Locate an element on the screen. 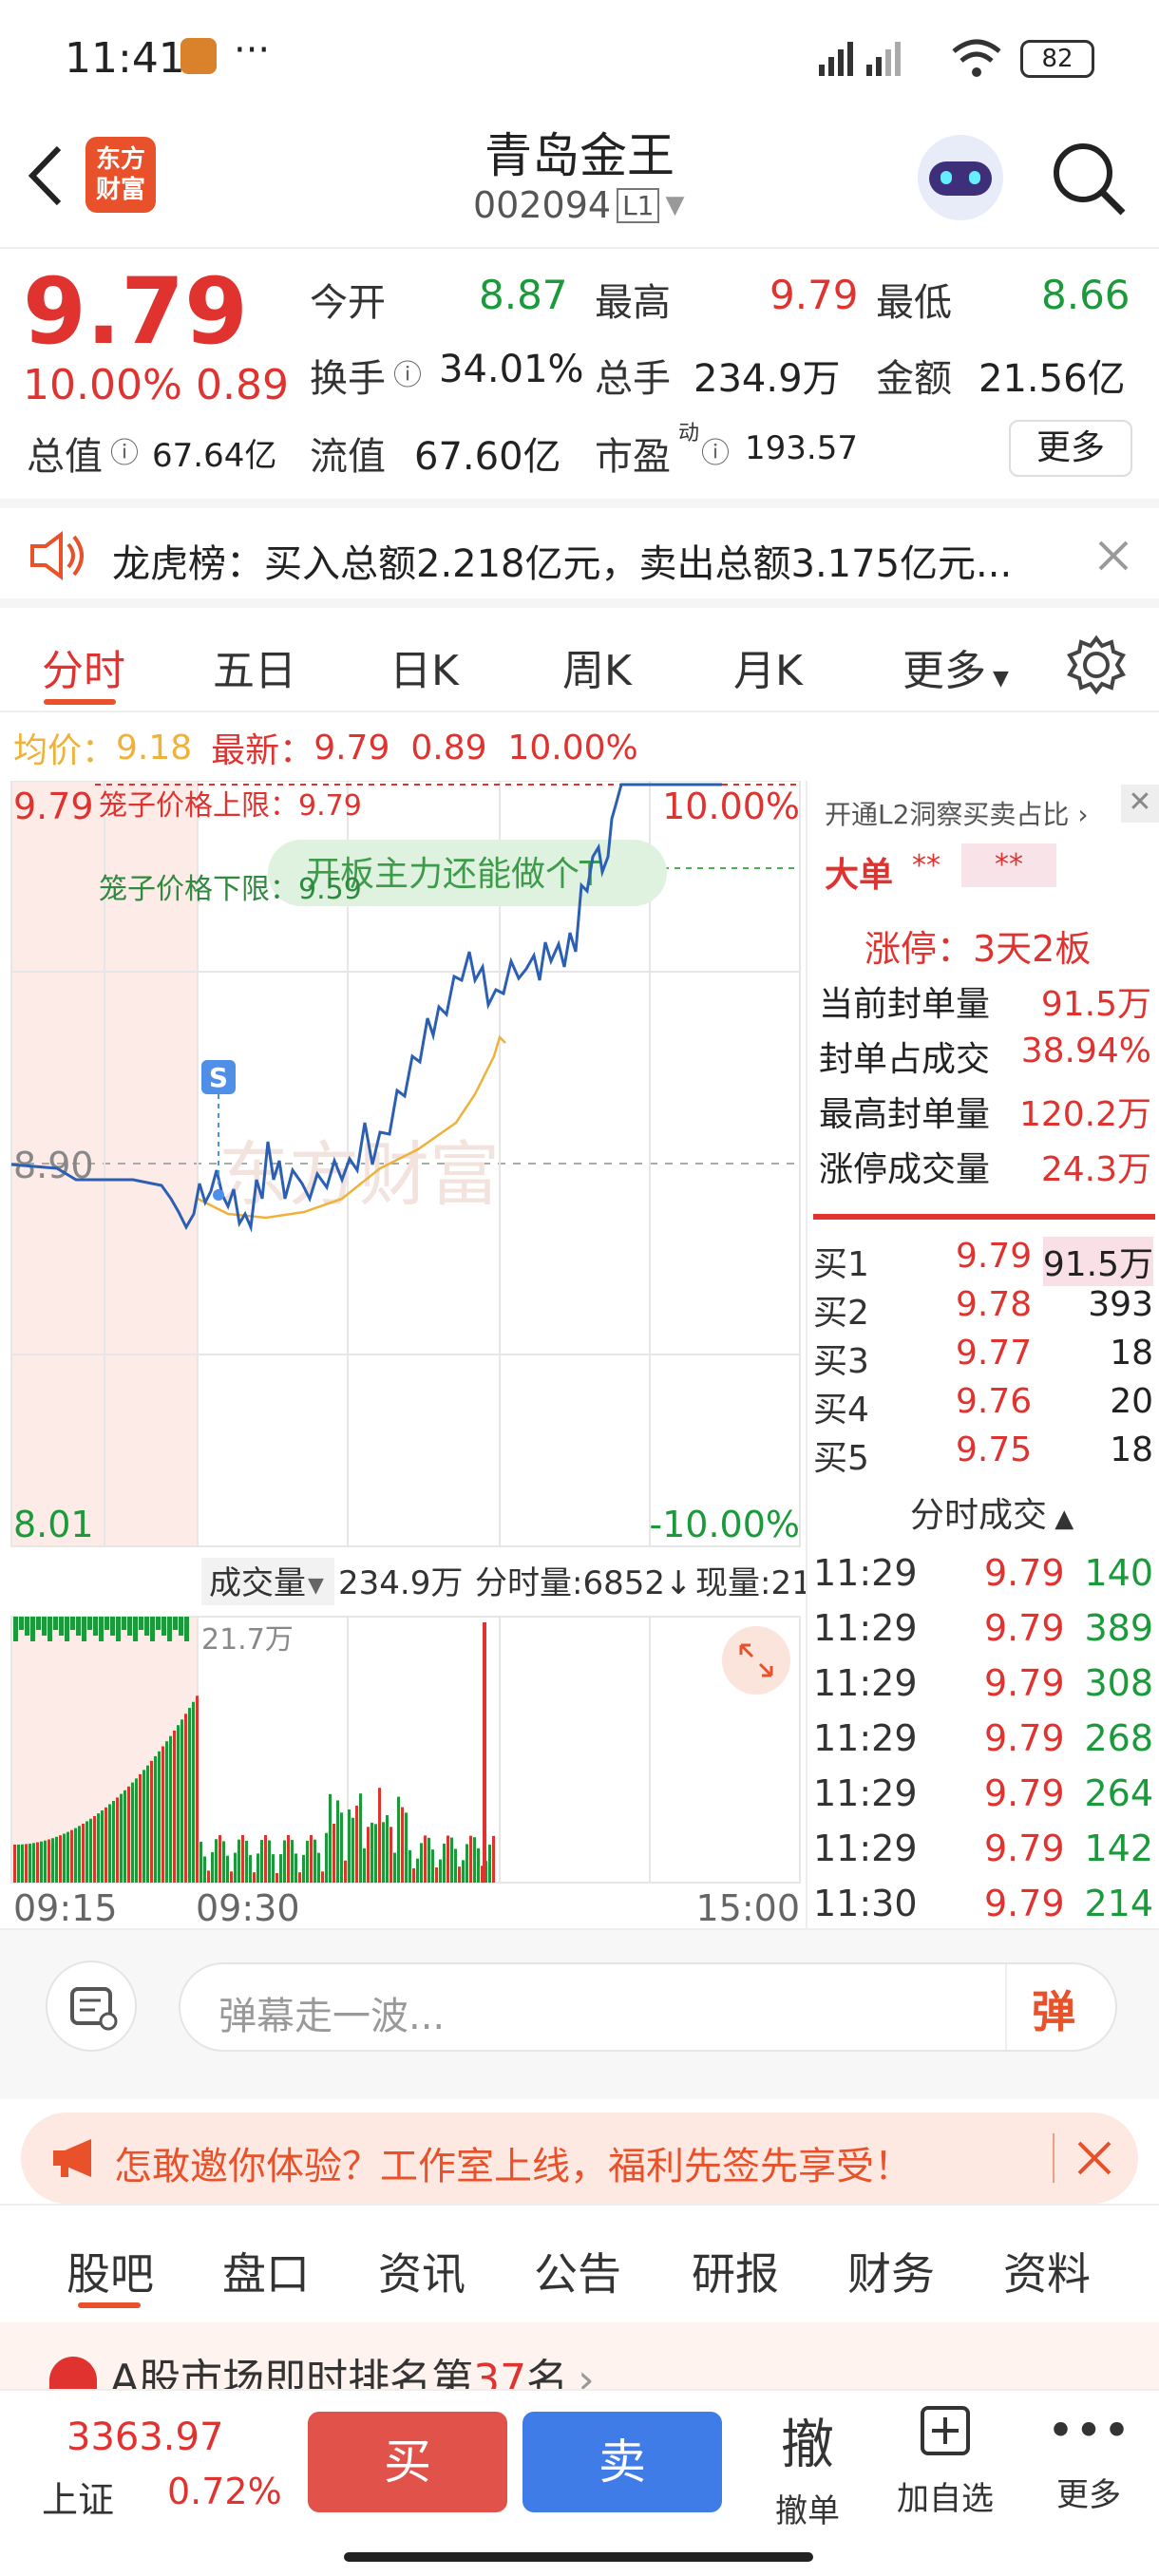 The image size is (1159, 2576). tab-finance: 财务 is located at coordinates (891, 2271).